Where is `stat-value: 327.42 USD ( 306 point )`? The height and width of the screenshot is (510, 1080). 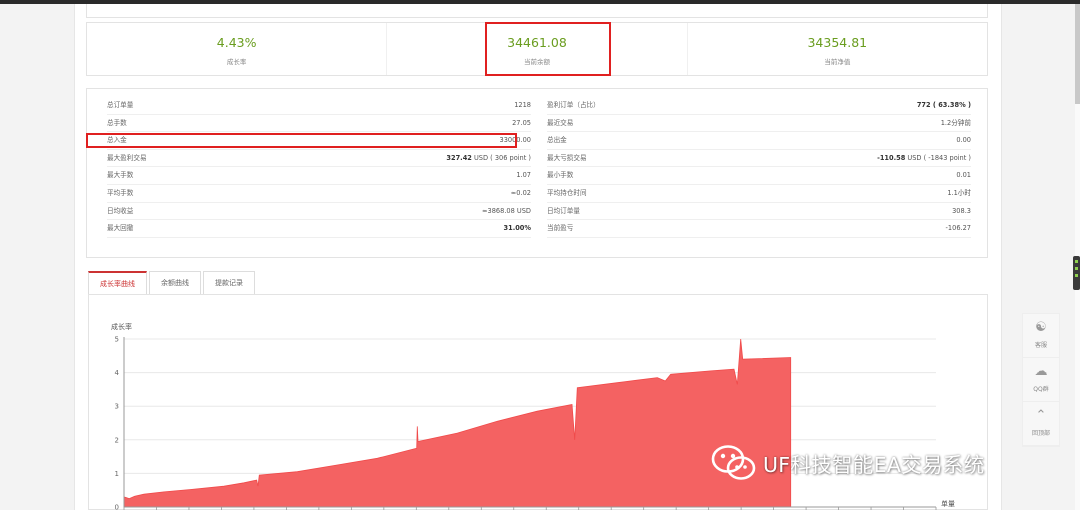
stat-value: 327.42 USD ( 306 point ) is located at coordinates (488, 158).